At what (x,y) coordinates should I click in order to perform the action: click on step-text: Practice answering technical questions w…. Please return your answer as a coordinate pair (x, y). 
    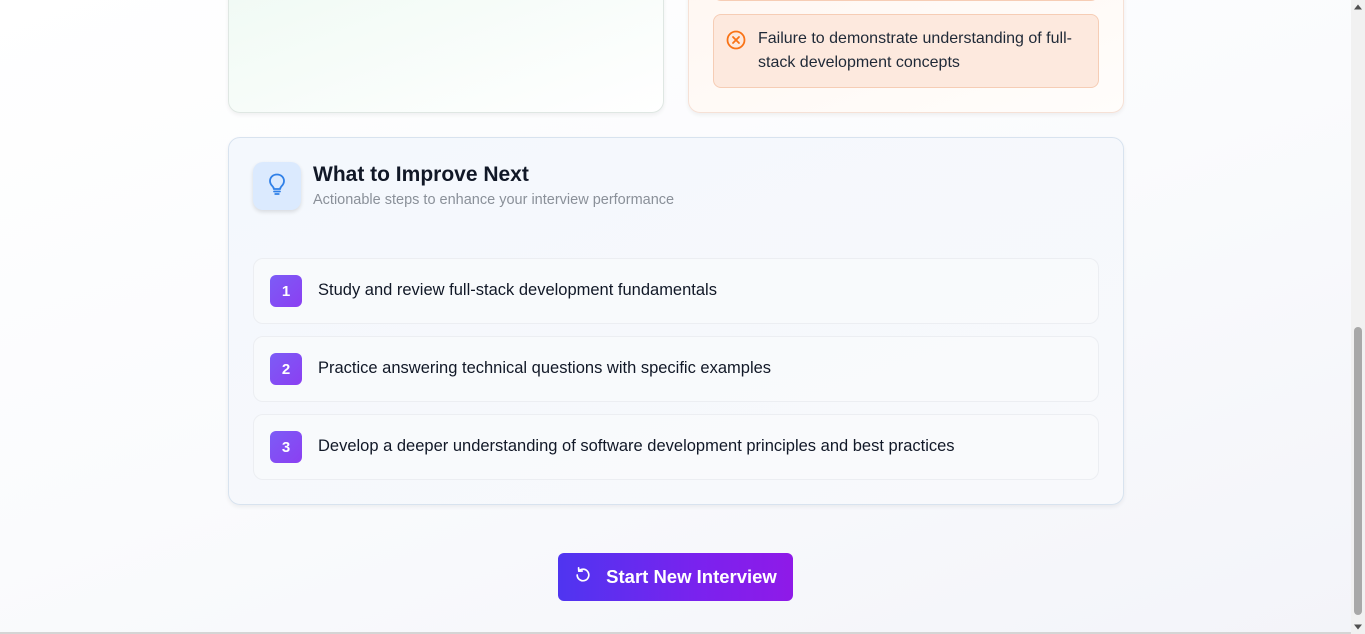
    Looking at the image, I should click on (545, 368).